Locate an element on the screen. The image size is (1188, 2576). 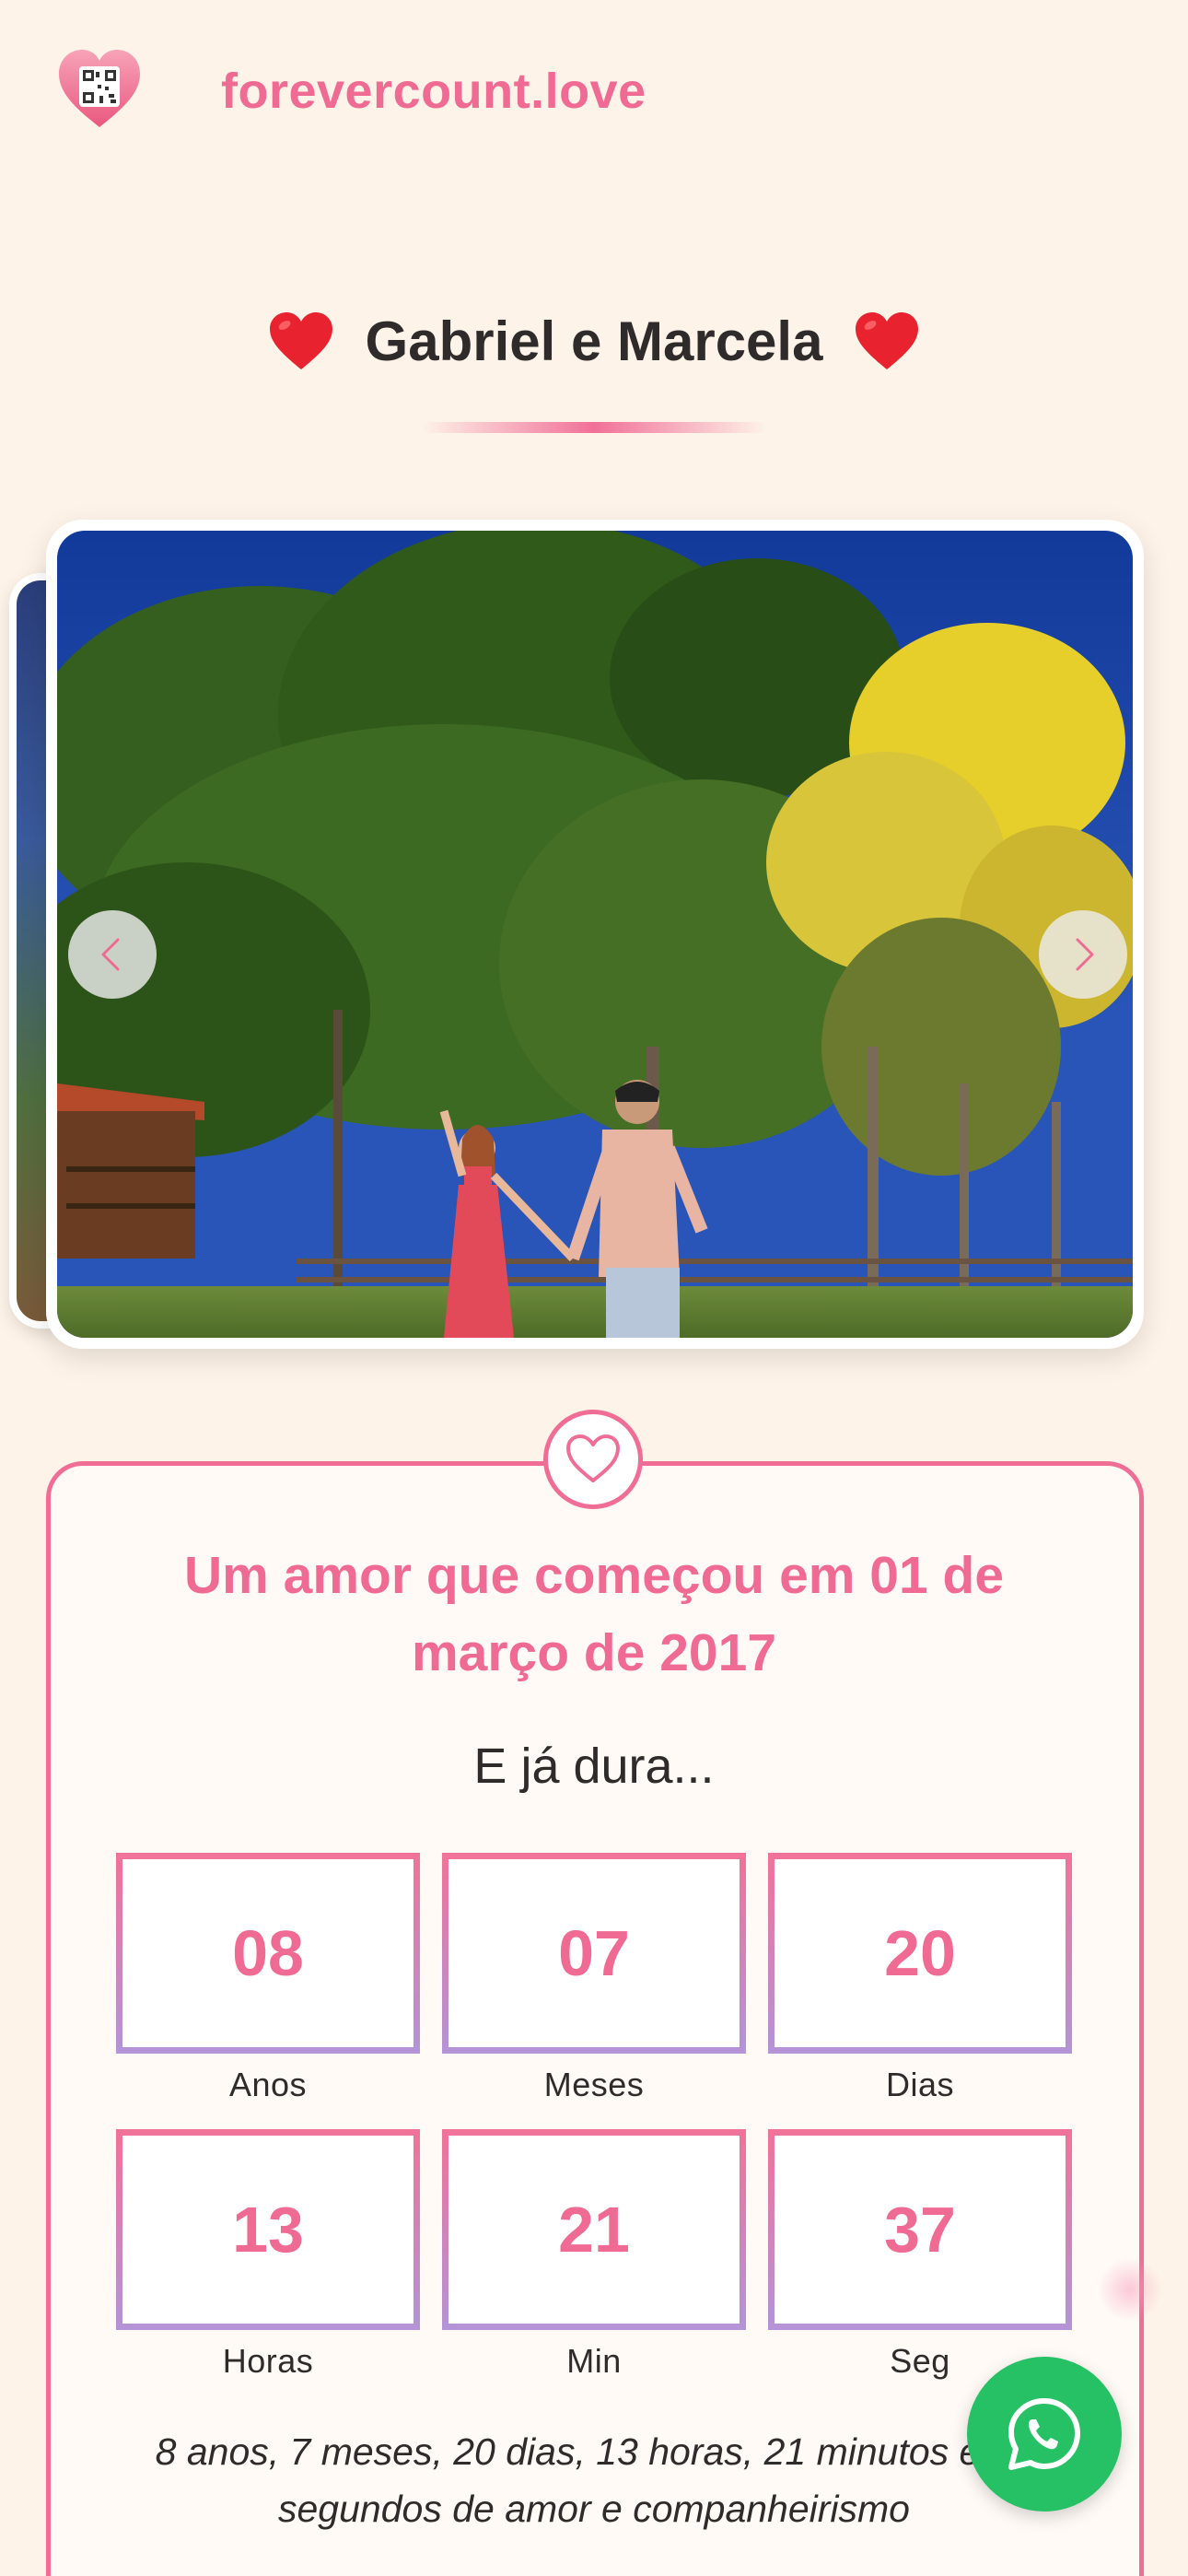
days-value: 20 is located at coordinates (920, 1953).